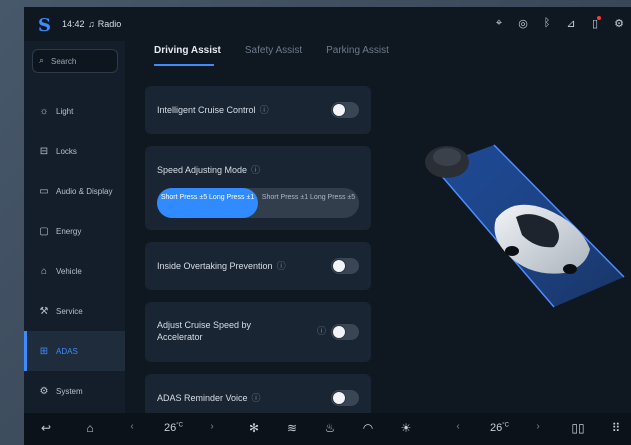 The image size is (631, 445). Describe the element at coordinates (327, 24) in the screenshot. I see `status-bar: S 14:42 ♫ Radio ⌖ ◎ ᛒ ⊿ ▯ ⚙` at that location.